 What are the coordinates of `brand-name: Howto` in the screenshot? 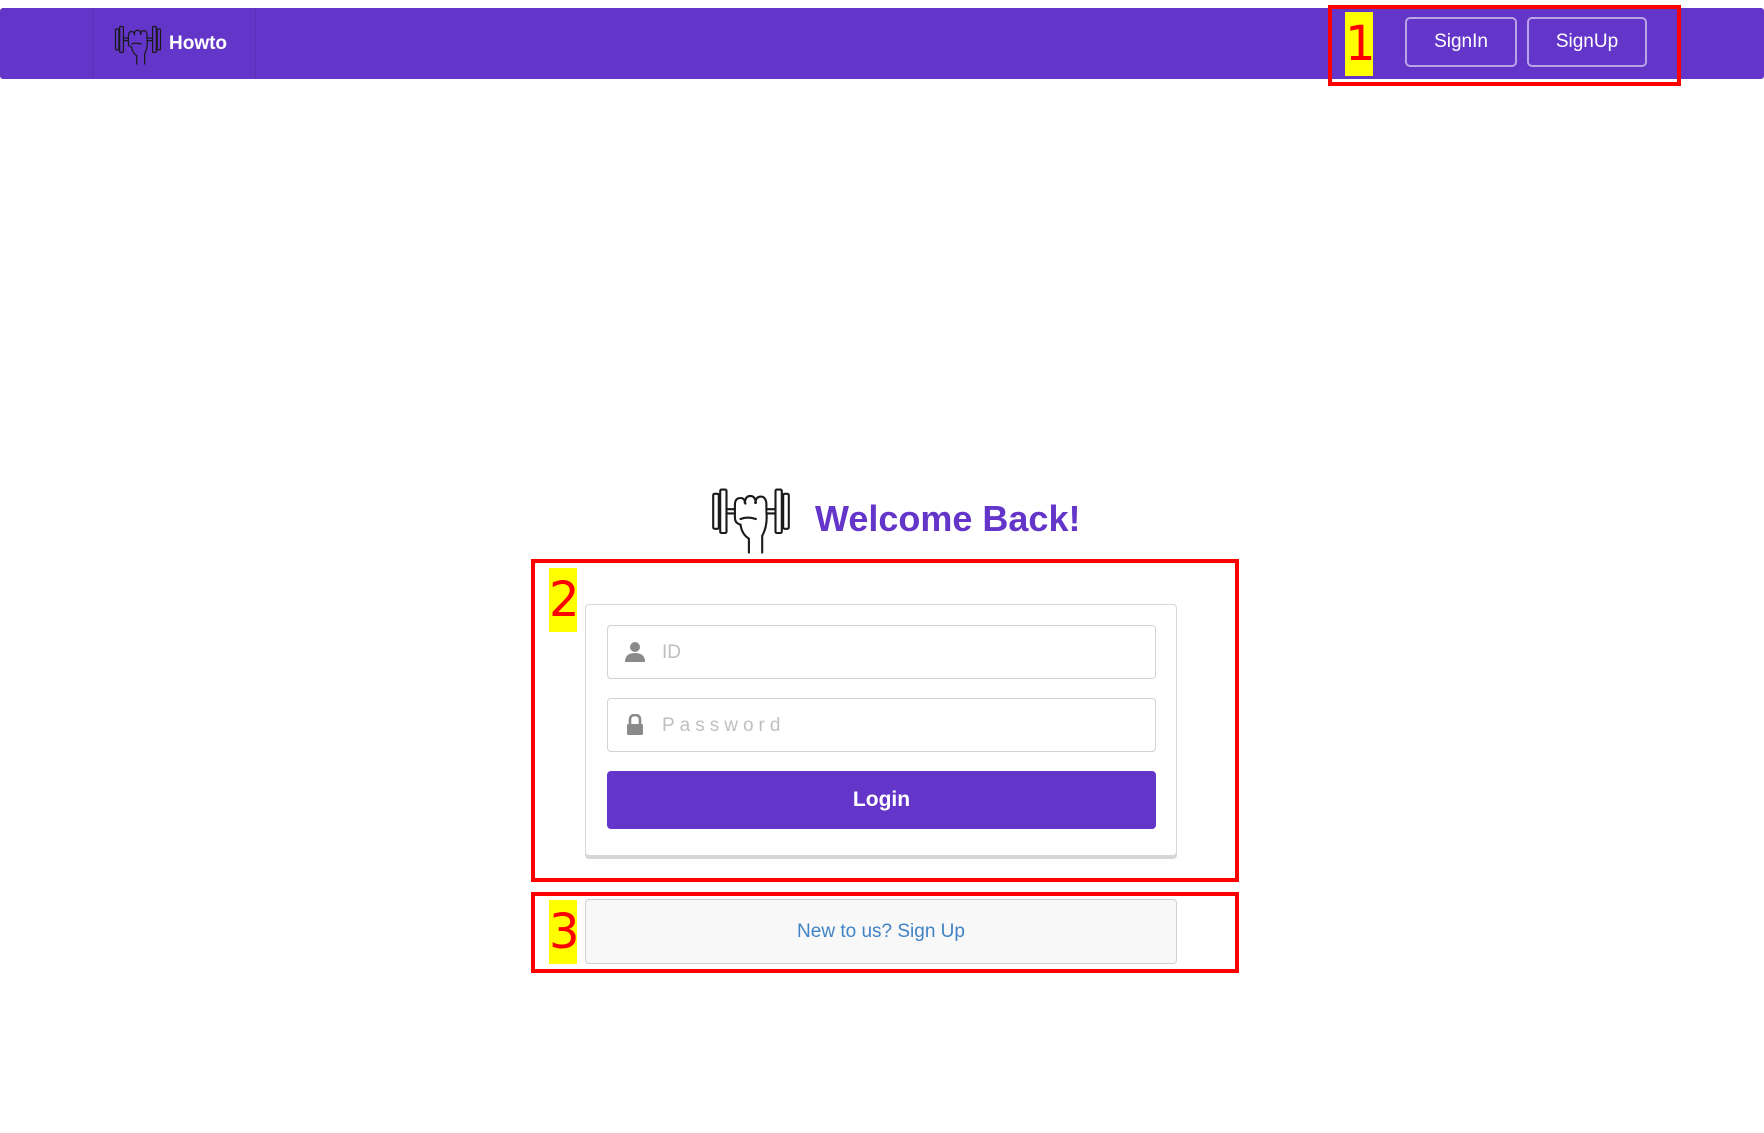 It's located at (198, 43).